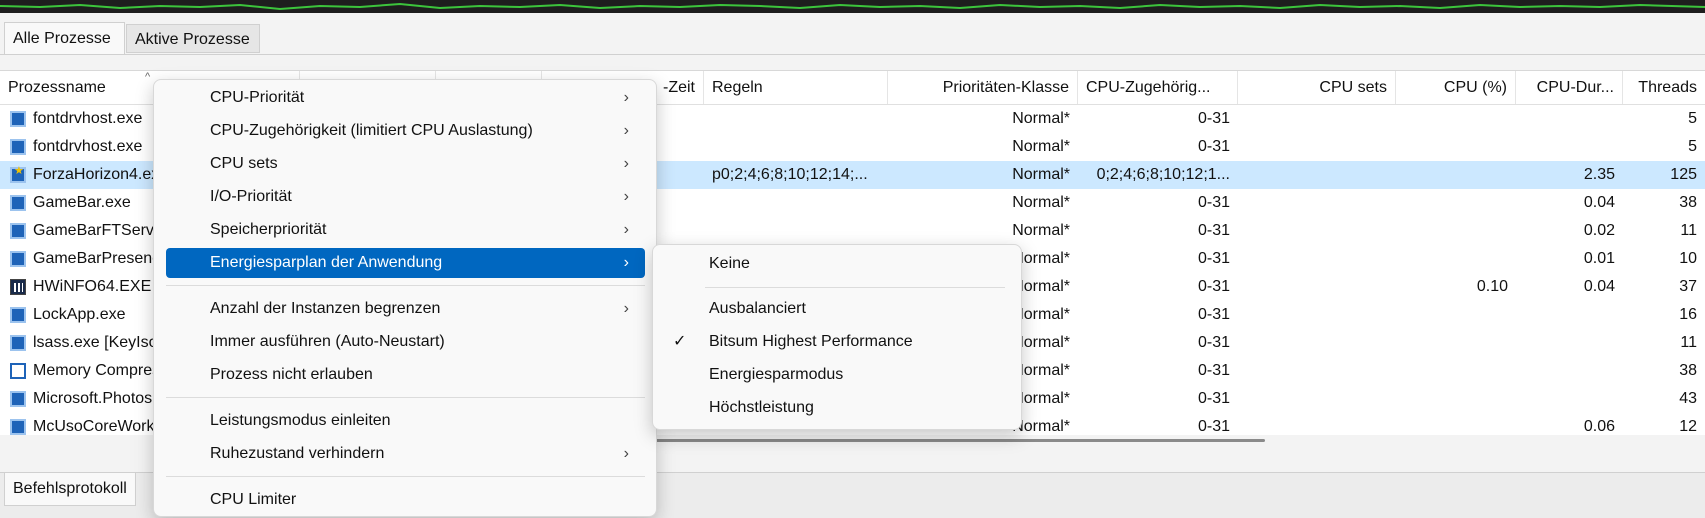  What do you see at coordinates (680, 341) in the screenshot?
I see `checkmark-icon: ✓` at bounding box center [680, 341].